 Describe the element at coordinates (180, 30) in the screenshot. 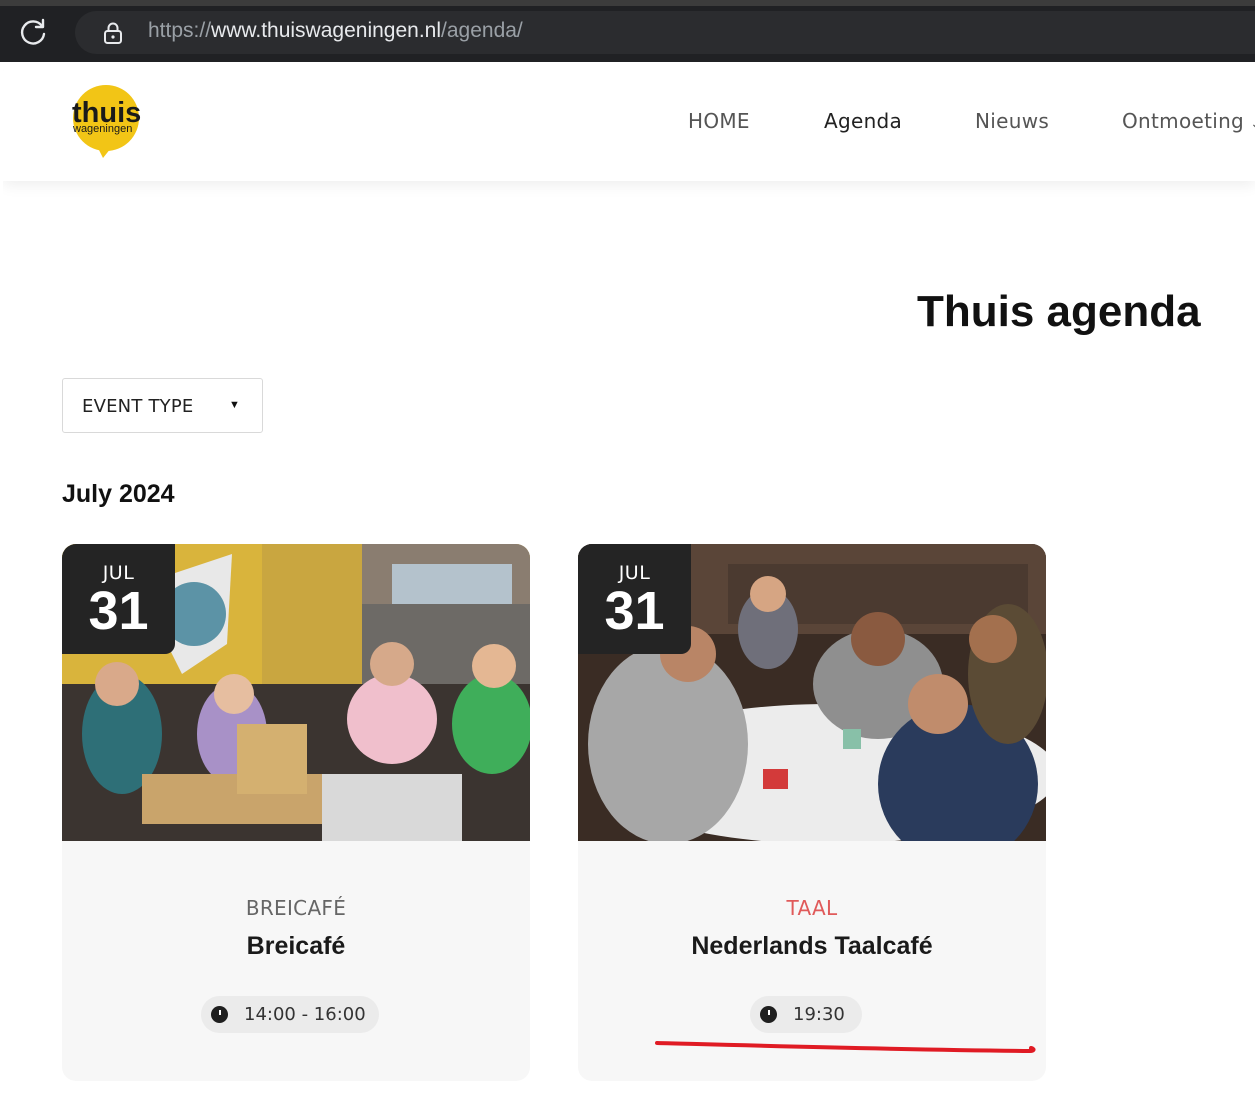

I see `url-scheme: https://` at that location.